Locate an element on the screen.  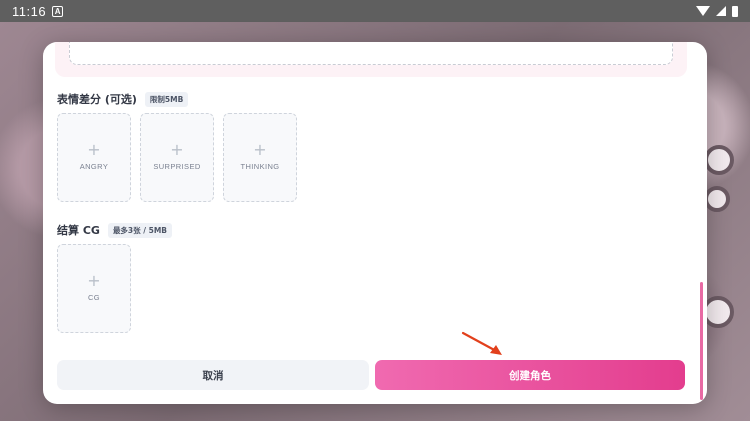
scrollbar is located at coordinates (701, 341).